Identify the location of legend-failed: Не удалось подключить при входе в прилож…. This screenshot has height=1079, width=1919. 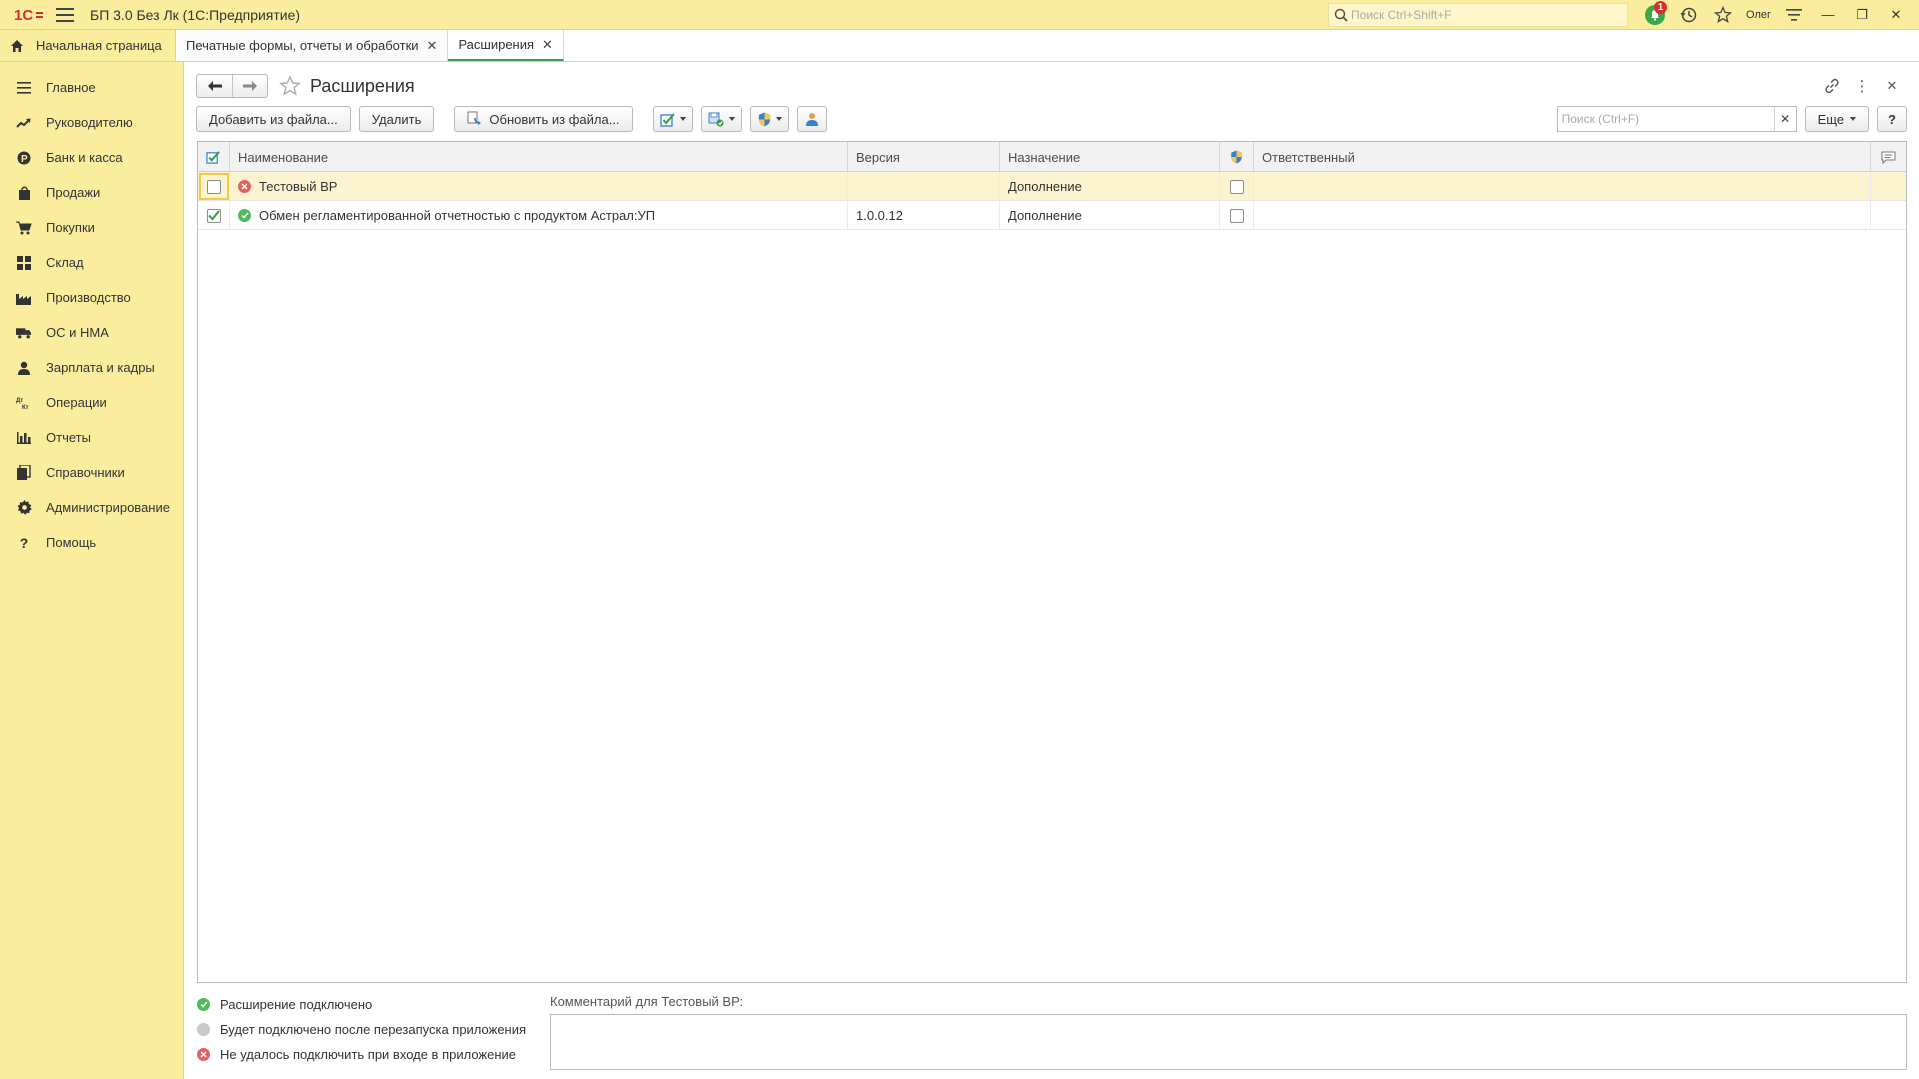
(372, 1054).